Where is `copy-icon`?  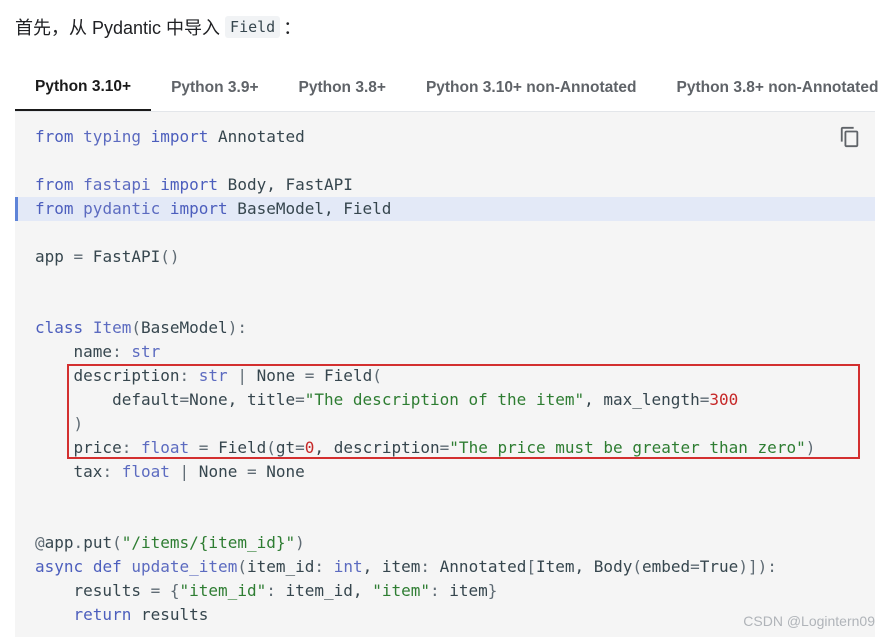
copy-icon is located at coordinates (849, 137).